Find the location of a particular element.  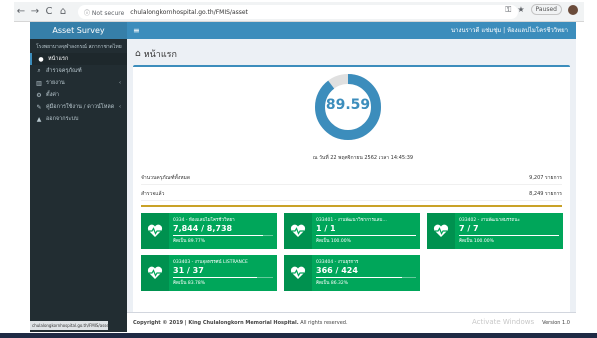

activate-windows-watermark: Activate Windows is located at coordinates (503, 322).